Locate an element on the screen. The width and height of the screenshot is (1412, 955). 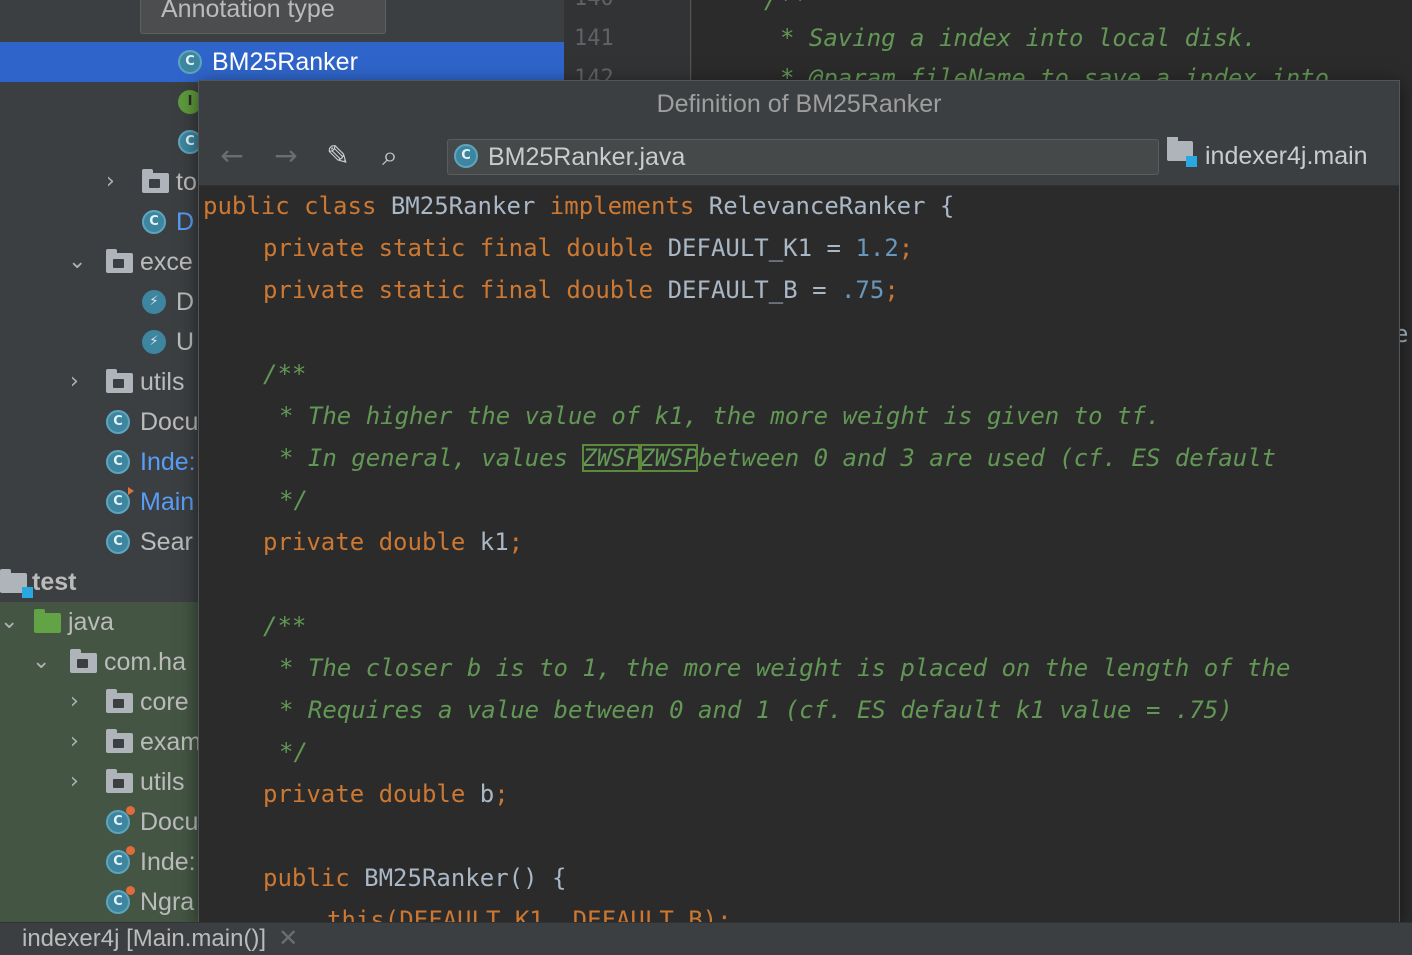
tree-row-bm25ranker: C BM25Ranker is located at coordinates (282, 62).